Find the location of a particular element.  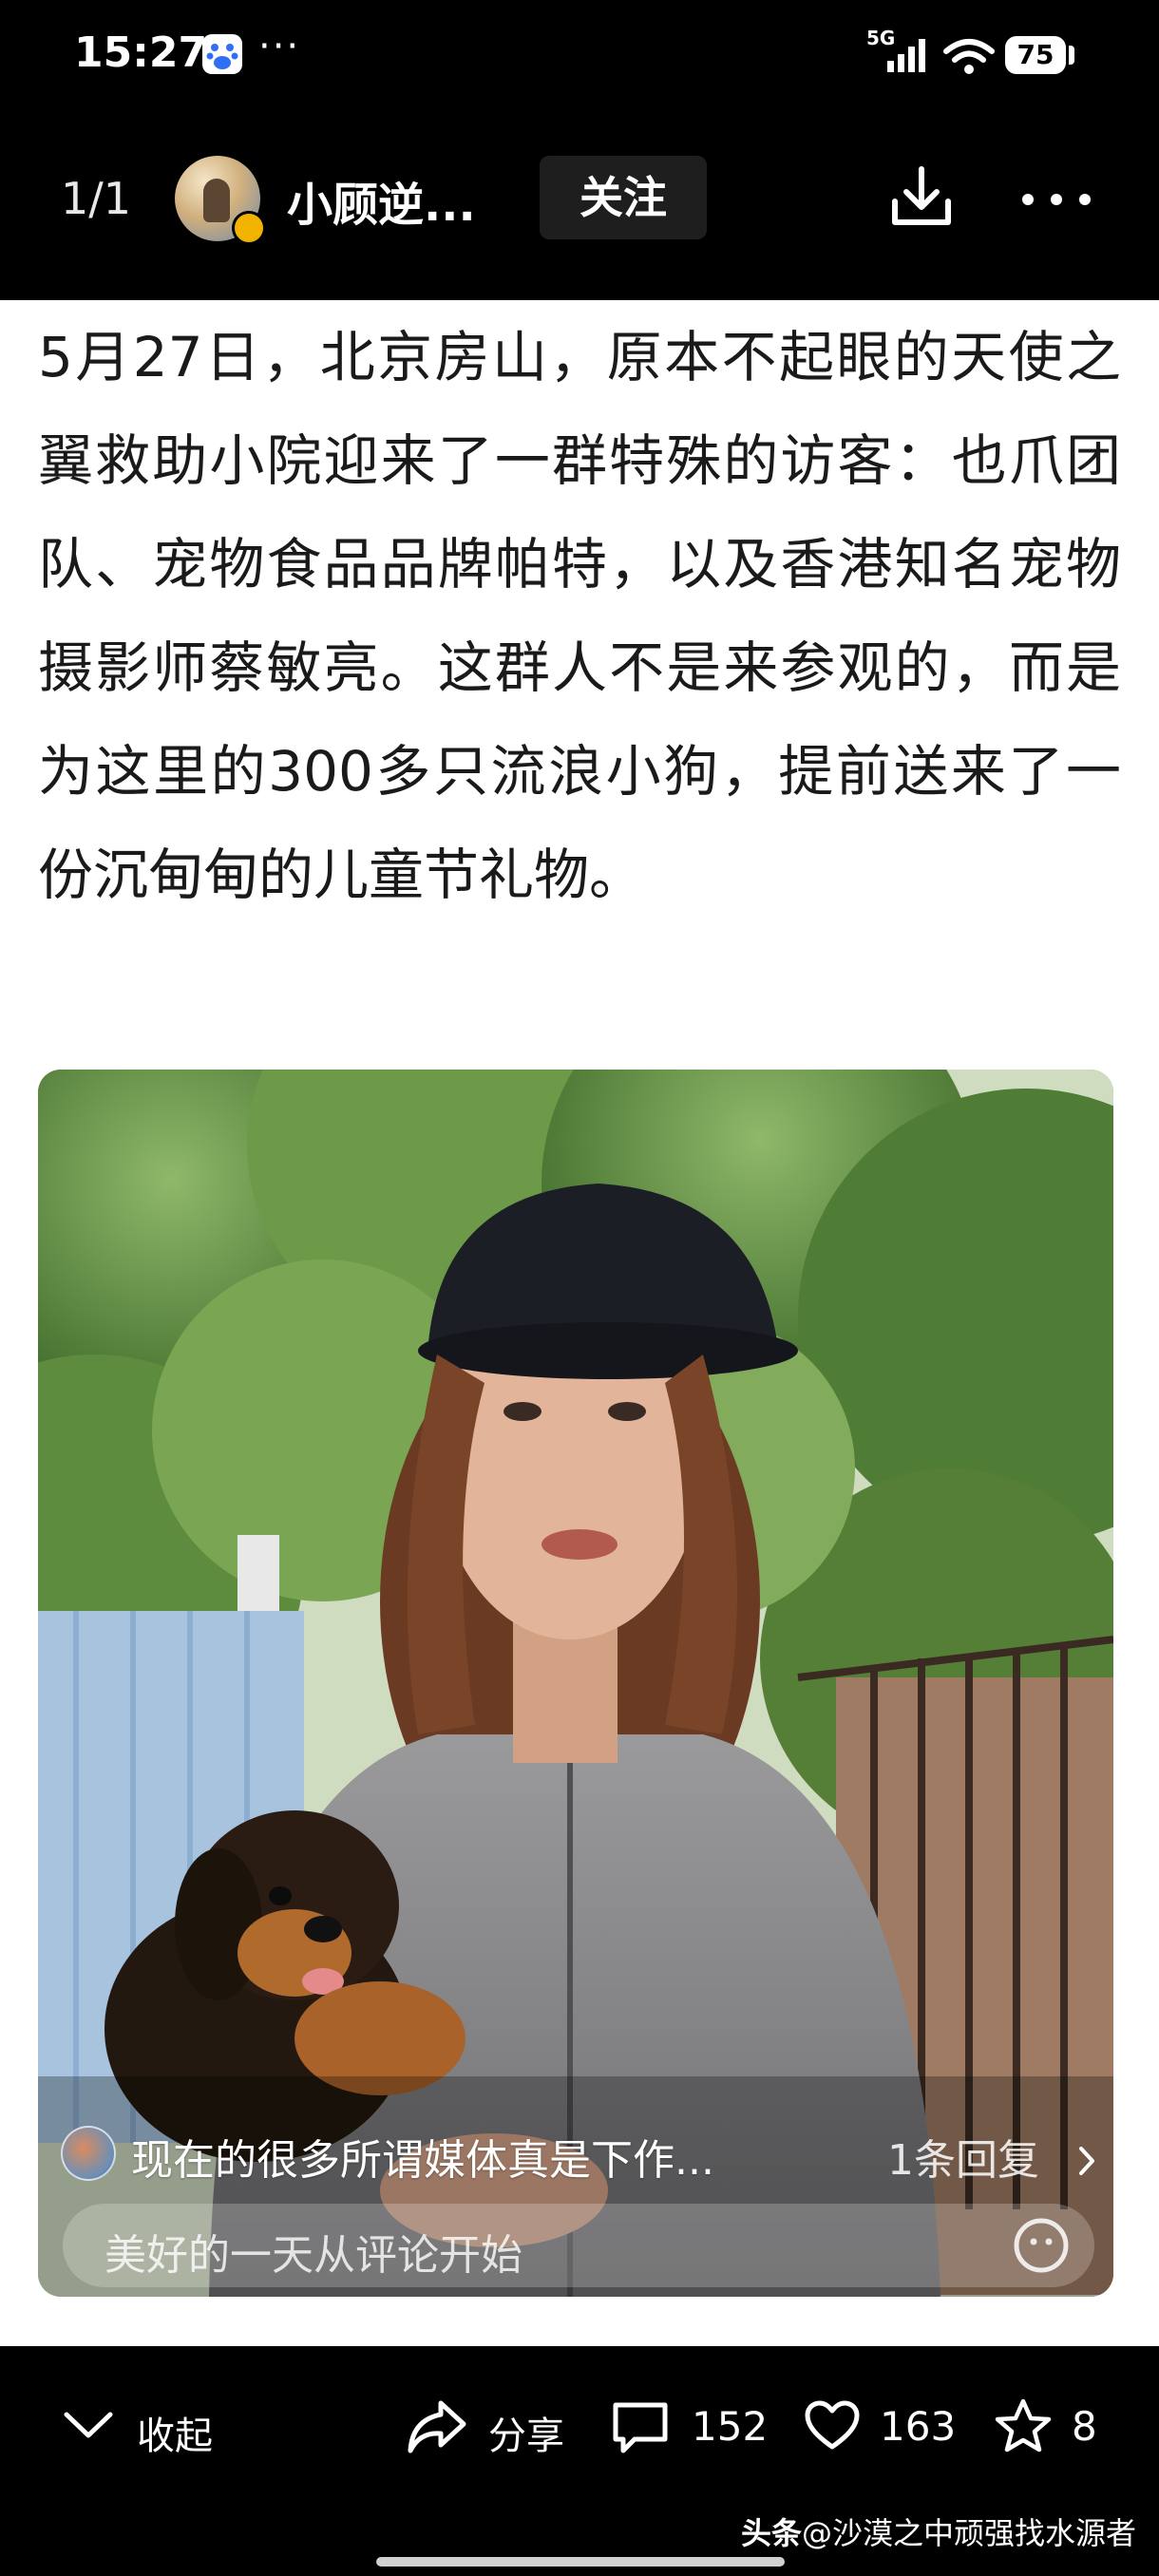

reply-count: 1条回复 is located at coordinates (963, 2156).